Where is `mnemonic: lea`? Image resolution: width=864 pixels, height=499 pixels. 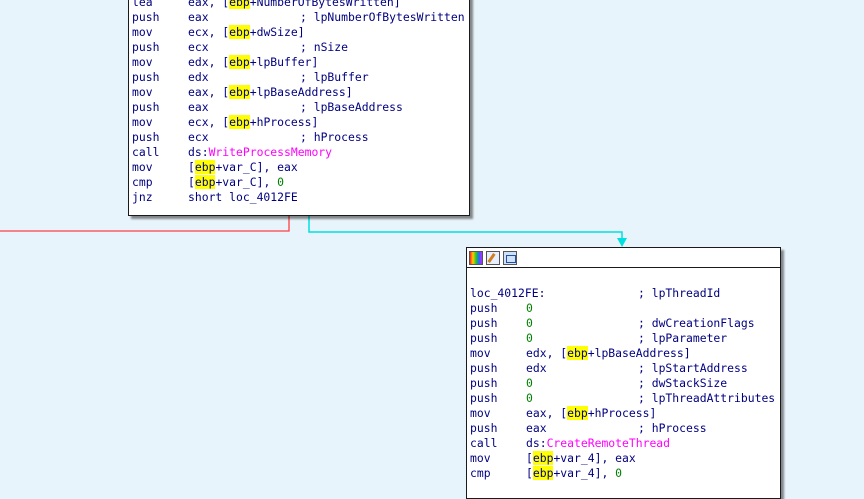
mnemonic: lea is located at coordinates (142, 4).